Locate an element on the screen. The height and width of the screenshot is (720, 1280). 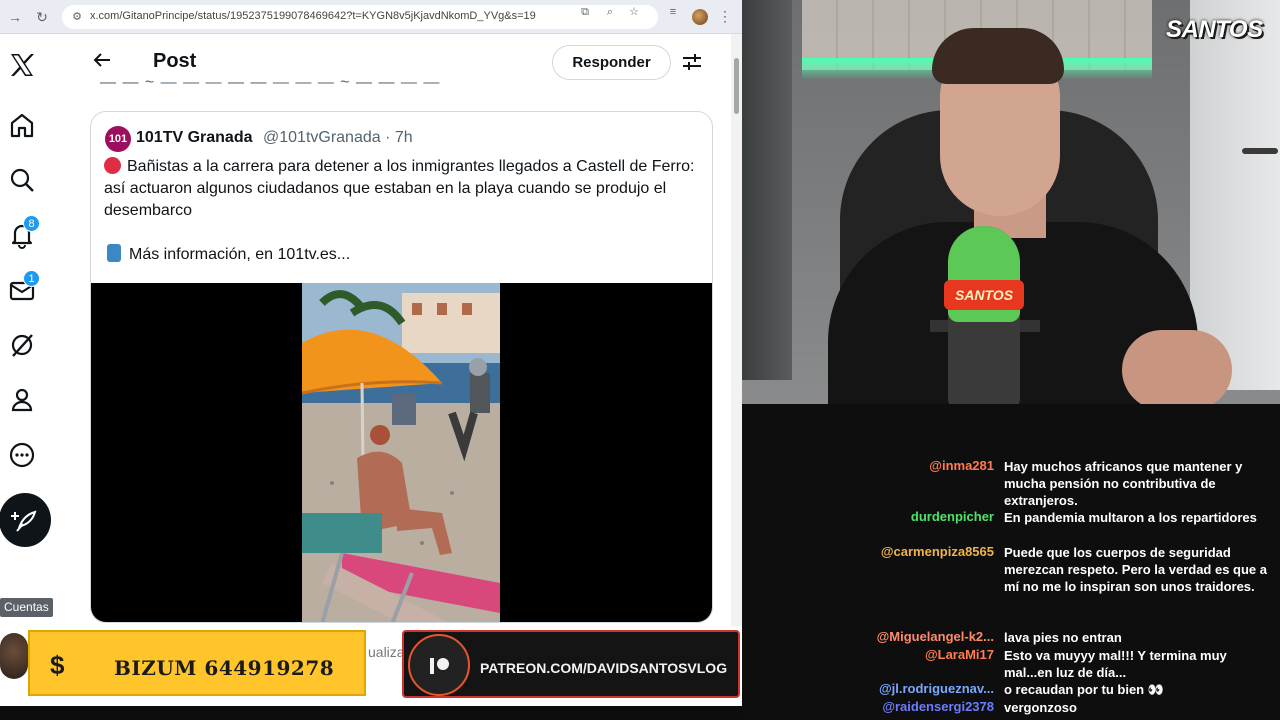
chat-text: lava pies no entran is located at coordinates (1063, 637).